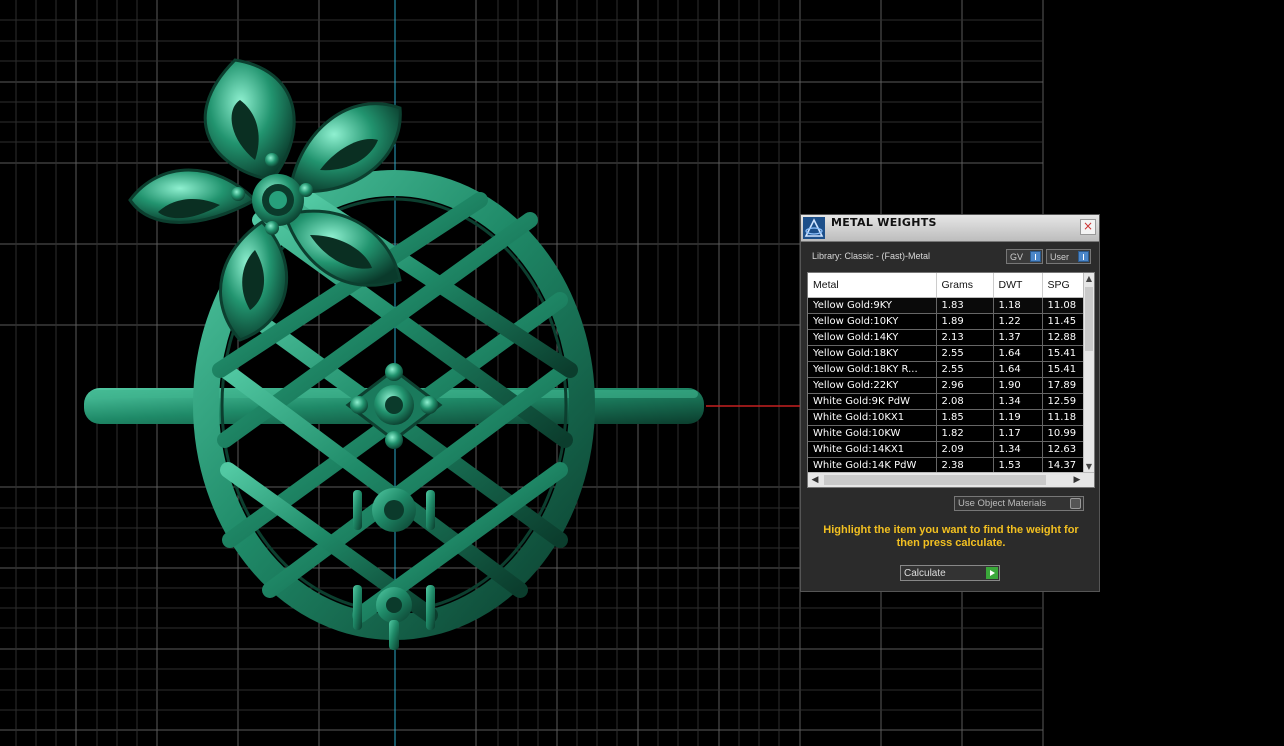 This screenshot has width=1284, height=746. I want to click on cell-spg: 11.08, so click(1064, 305).